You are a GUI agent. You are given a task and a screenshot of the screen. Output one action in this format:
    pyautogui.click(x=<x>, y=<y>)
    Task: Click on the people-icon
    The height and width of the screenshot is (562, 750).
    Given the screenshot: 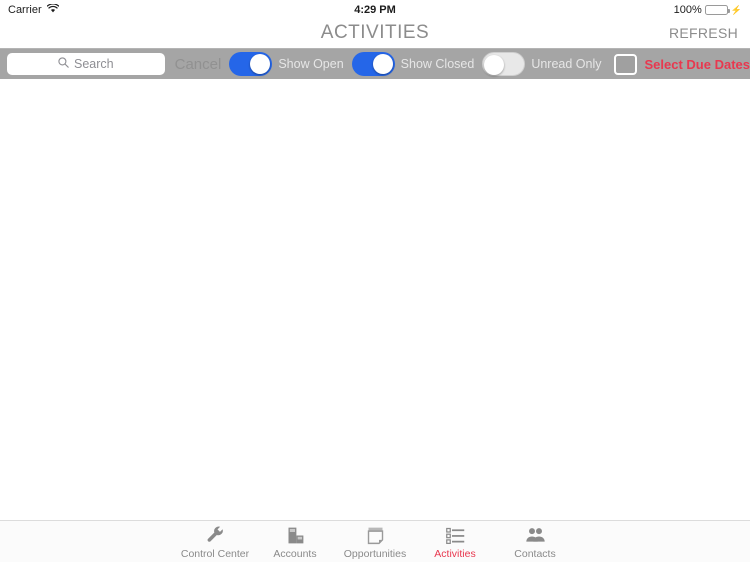 What is the action you would take?
    pyautogui.click(x=535, y=535)
    